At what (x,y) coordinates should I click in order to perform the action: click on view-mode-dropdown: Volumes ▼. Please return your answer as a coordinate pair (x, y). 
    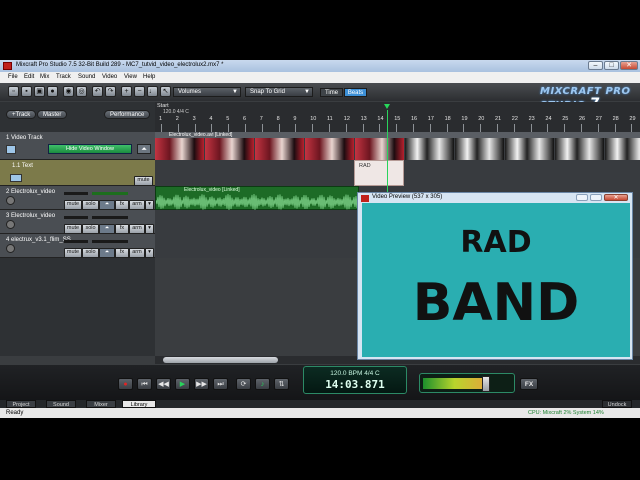
    Looking at the image, I should click on (207, 92).